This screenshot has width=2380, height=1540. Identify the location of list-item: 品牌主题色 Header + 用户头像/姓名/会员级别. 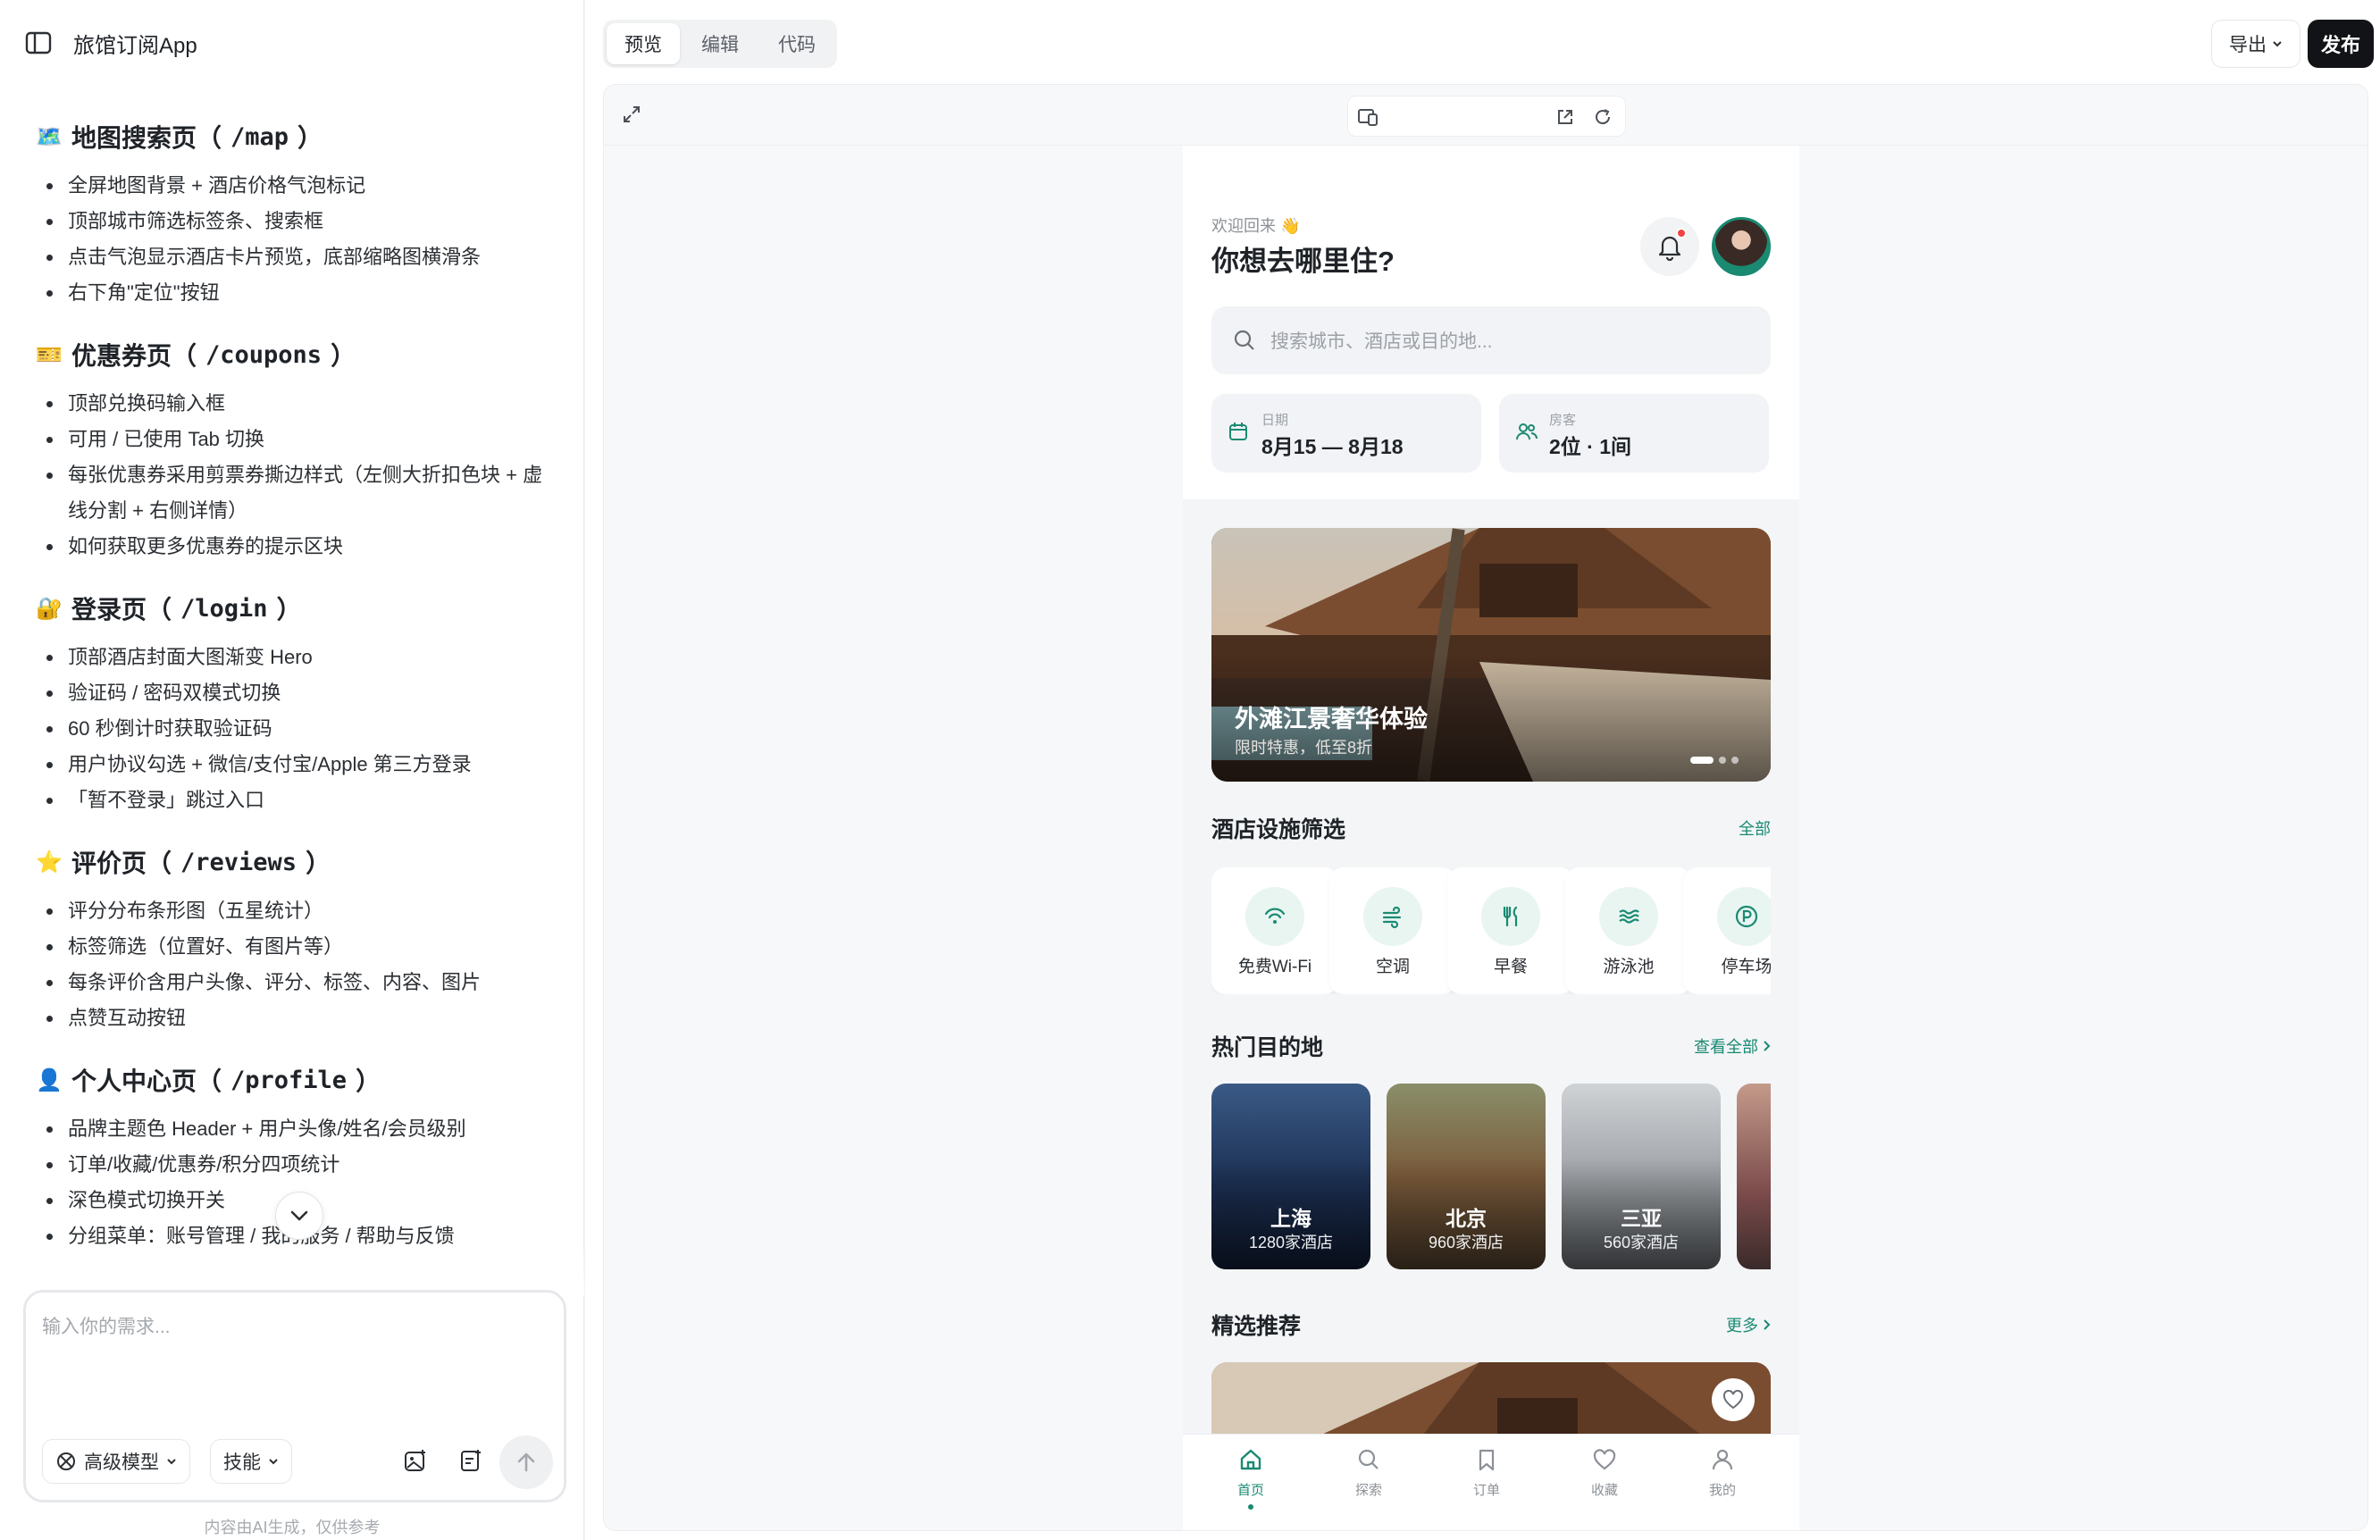
(295, 1129).